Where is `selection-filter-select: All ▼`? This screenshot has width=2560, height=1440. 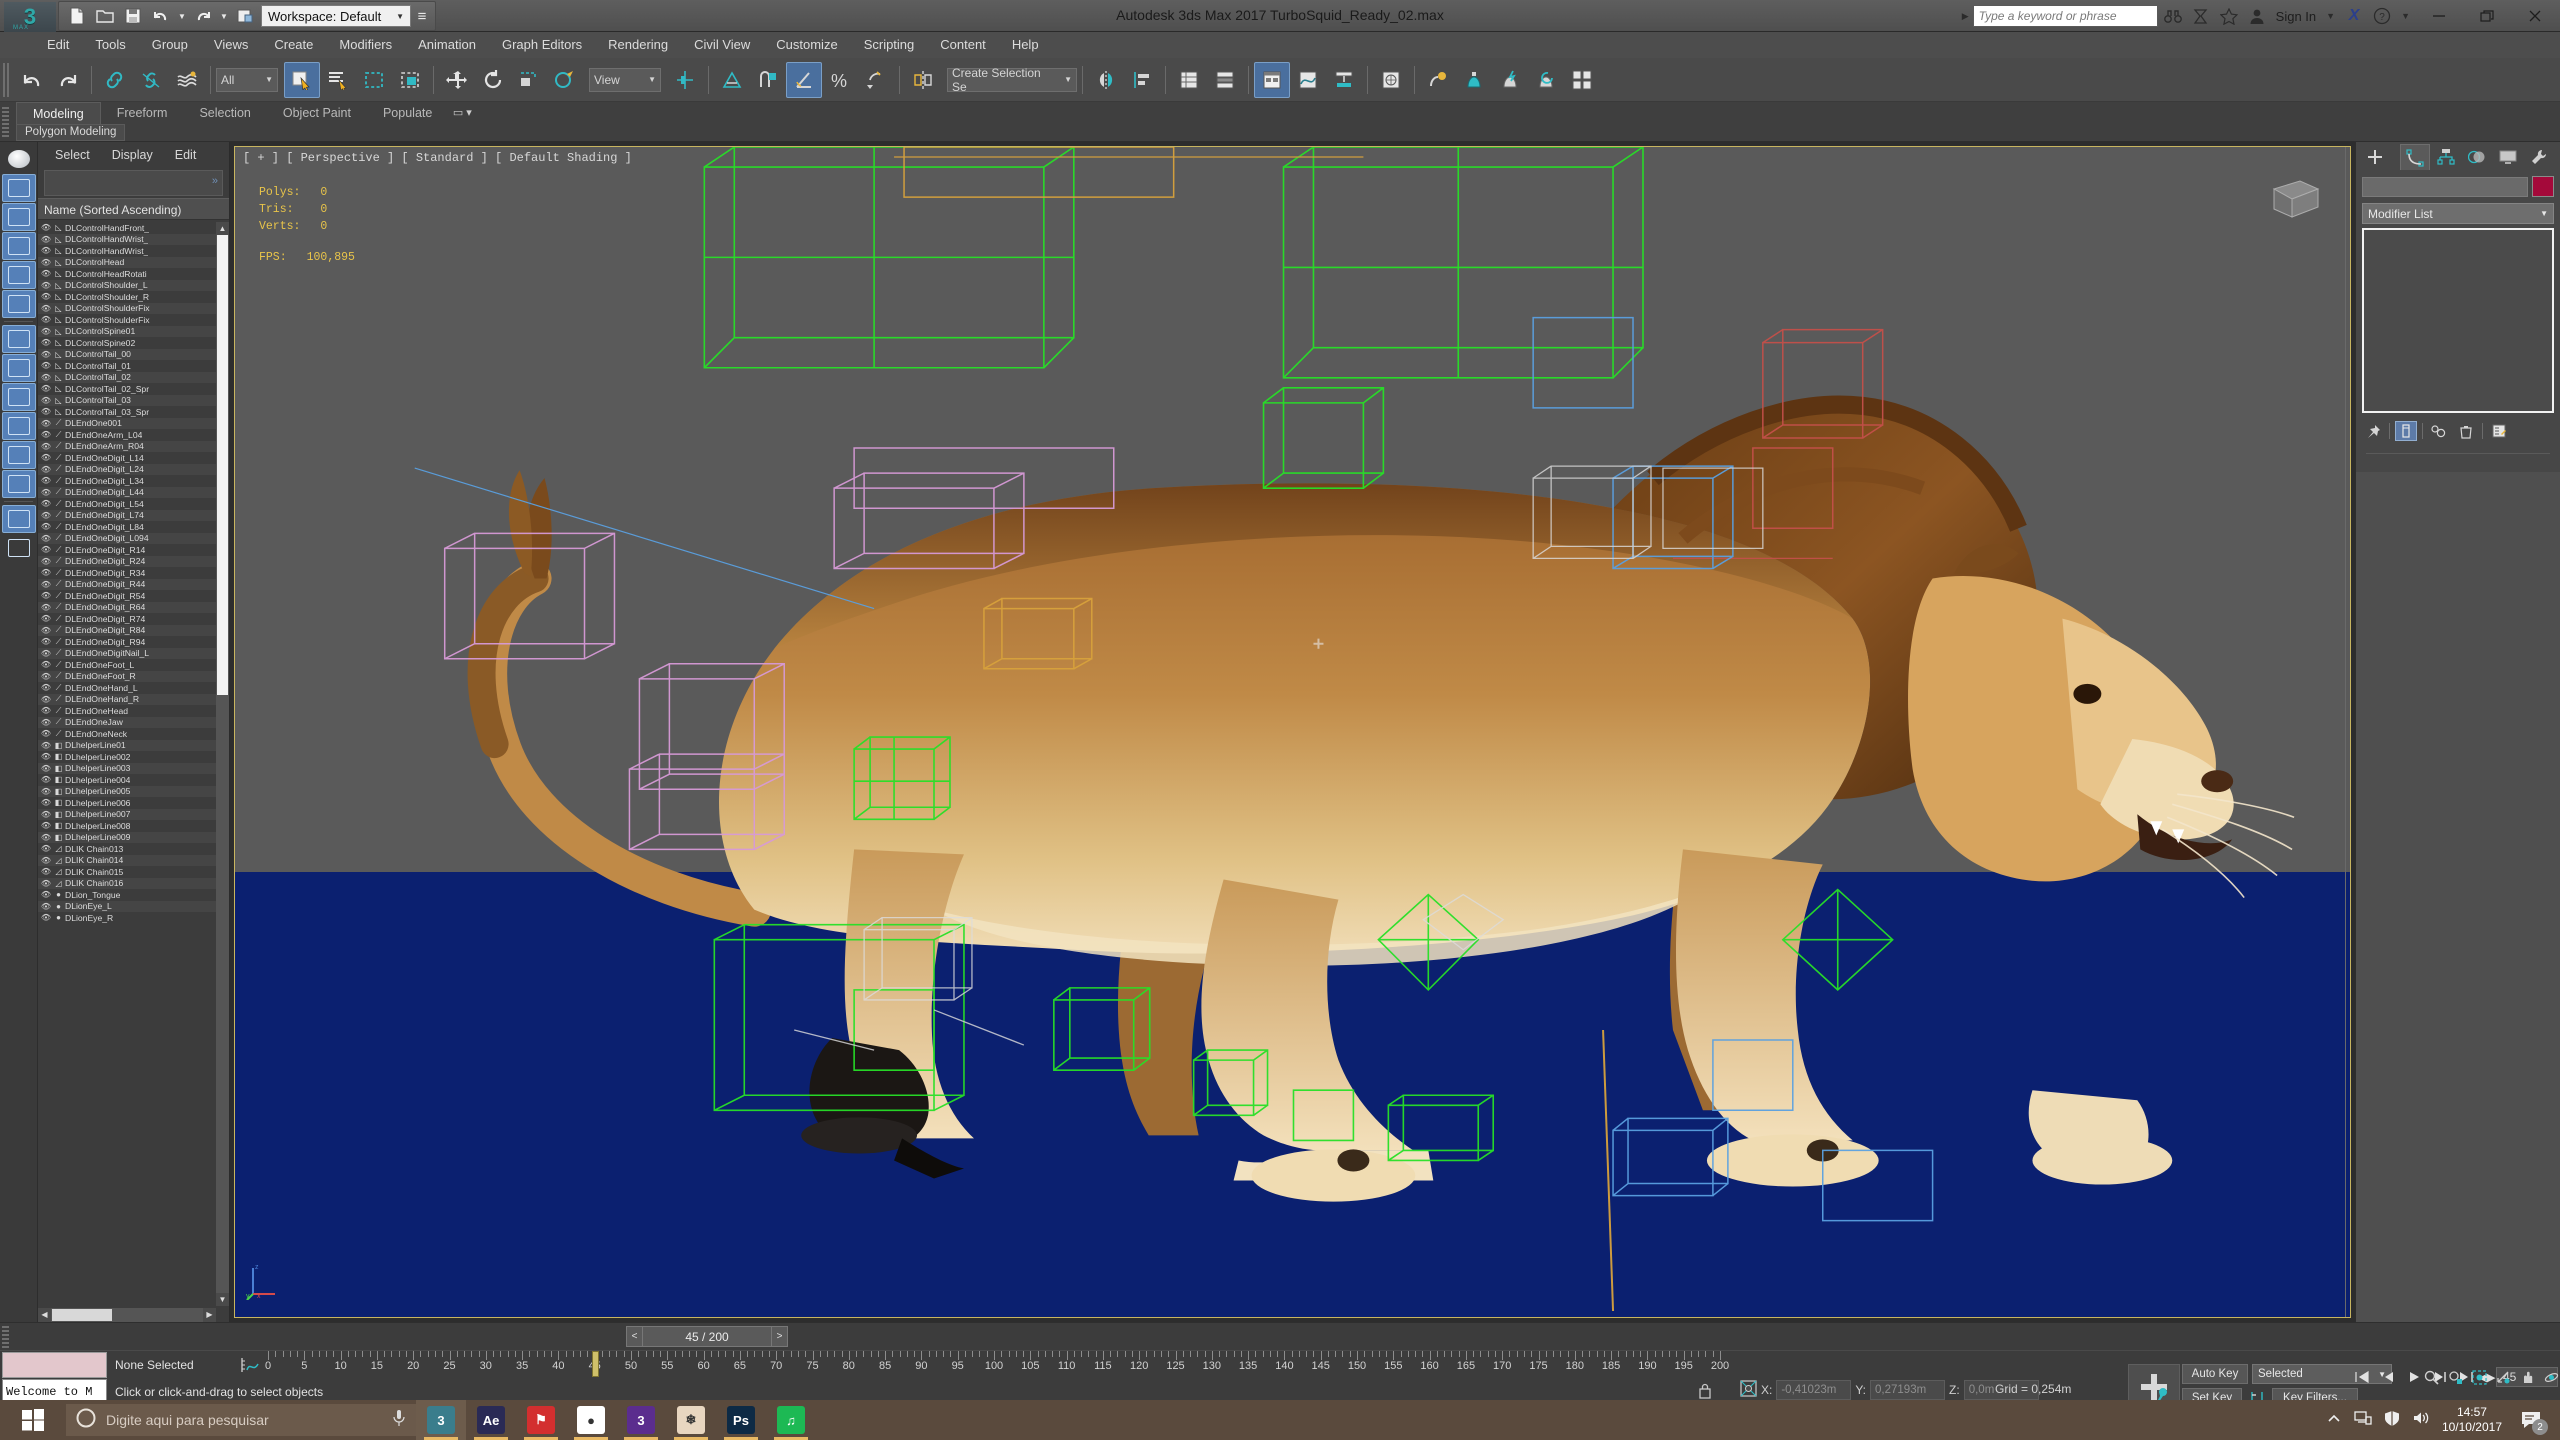
selection-filter-select: All ▼ is located at coordinates (247, 79).